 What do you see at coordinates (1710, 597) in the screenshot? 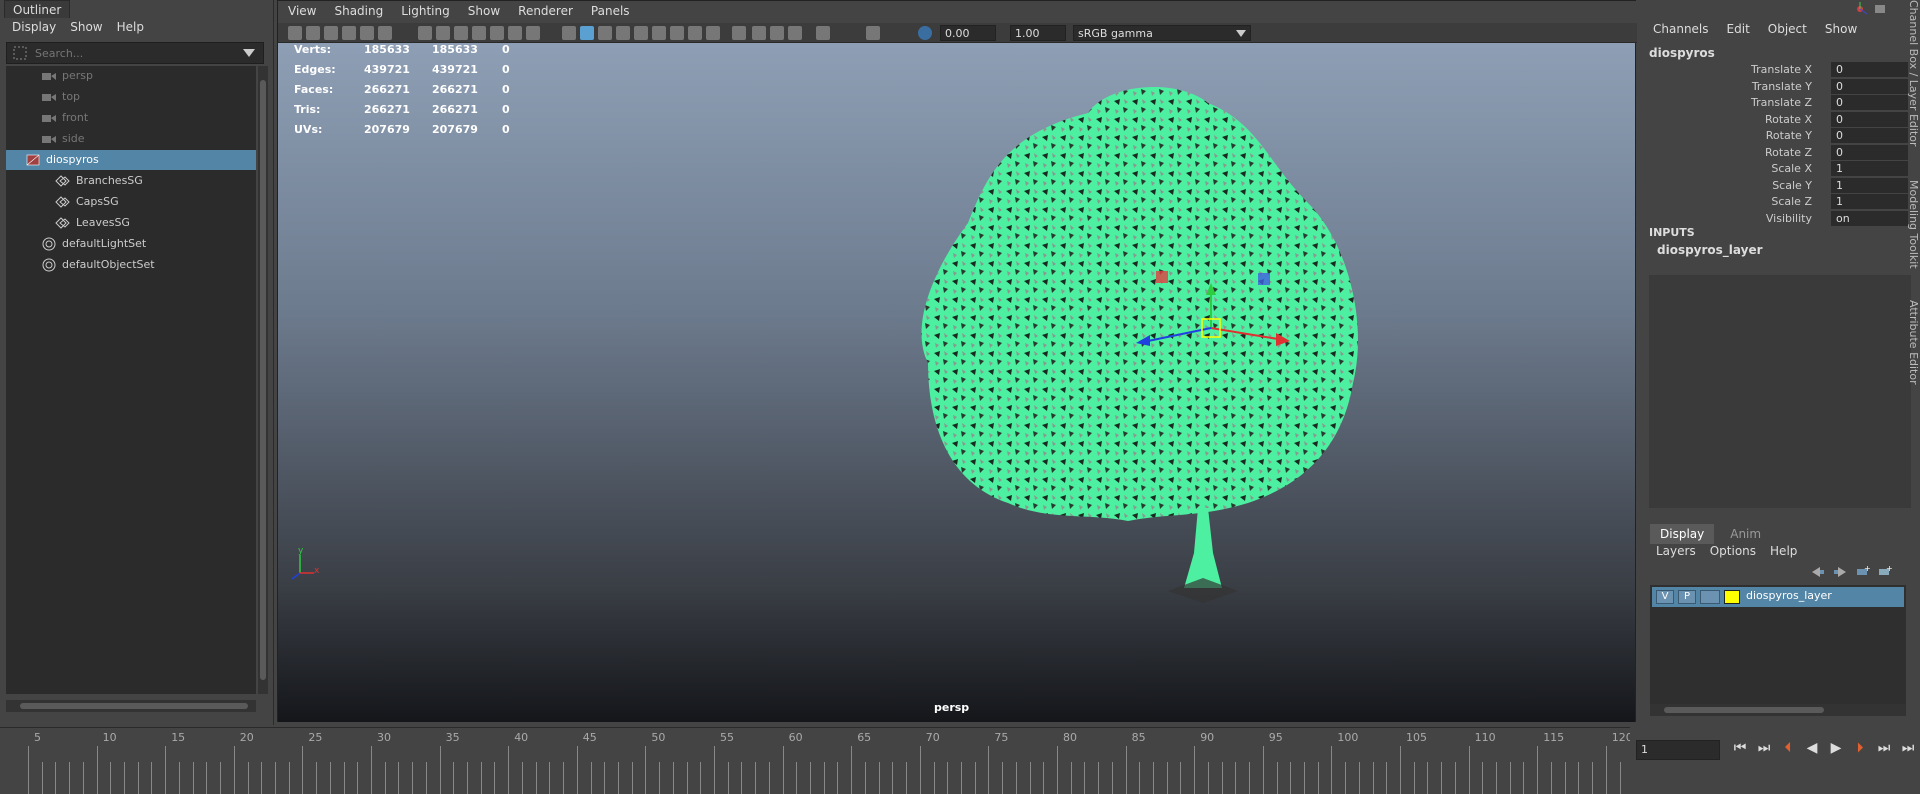
I see `layer-display-type-toggle` at bounding box center [1710, 597].